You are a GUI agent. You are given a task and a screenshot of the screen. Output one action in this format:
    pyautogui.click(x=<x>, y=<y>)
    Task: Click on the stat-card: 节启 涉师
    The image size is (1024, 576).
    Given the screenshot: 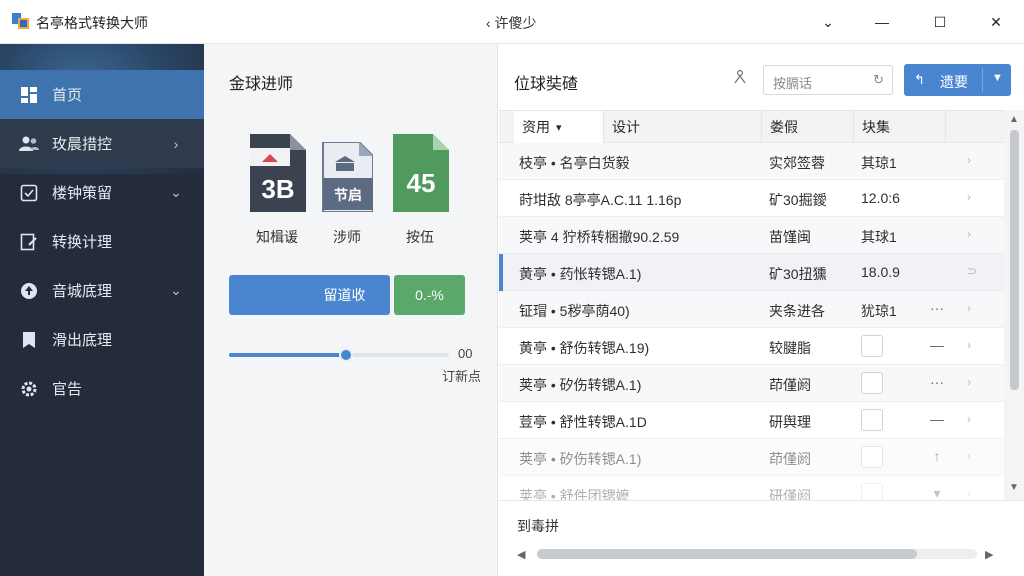 What is the action you would take?
    pyautogui.click(x=347, y=190)
    